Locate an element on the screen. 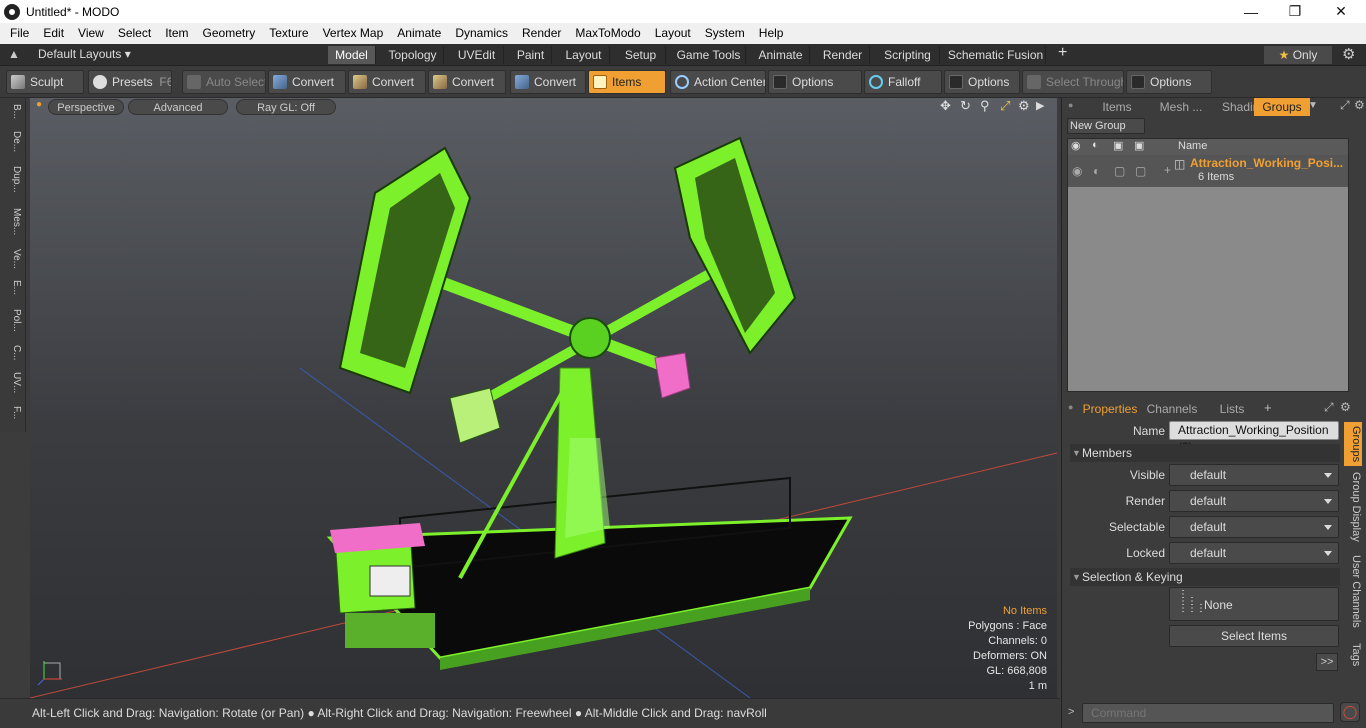 This screenshot has width=1366, height=728. pan-icon: ✥ is located at coordinates (945, 106).